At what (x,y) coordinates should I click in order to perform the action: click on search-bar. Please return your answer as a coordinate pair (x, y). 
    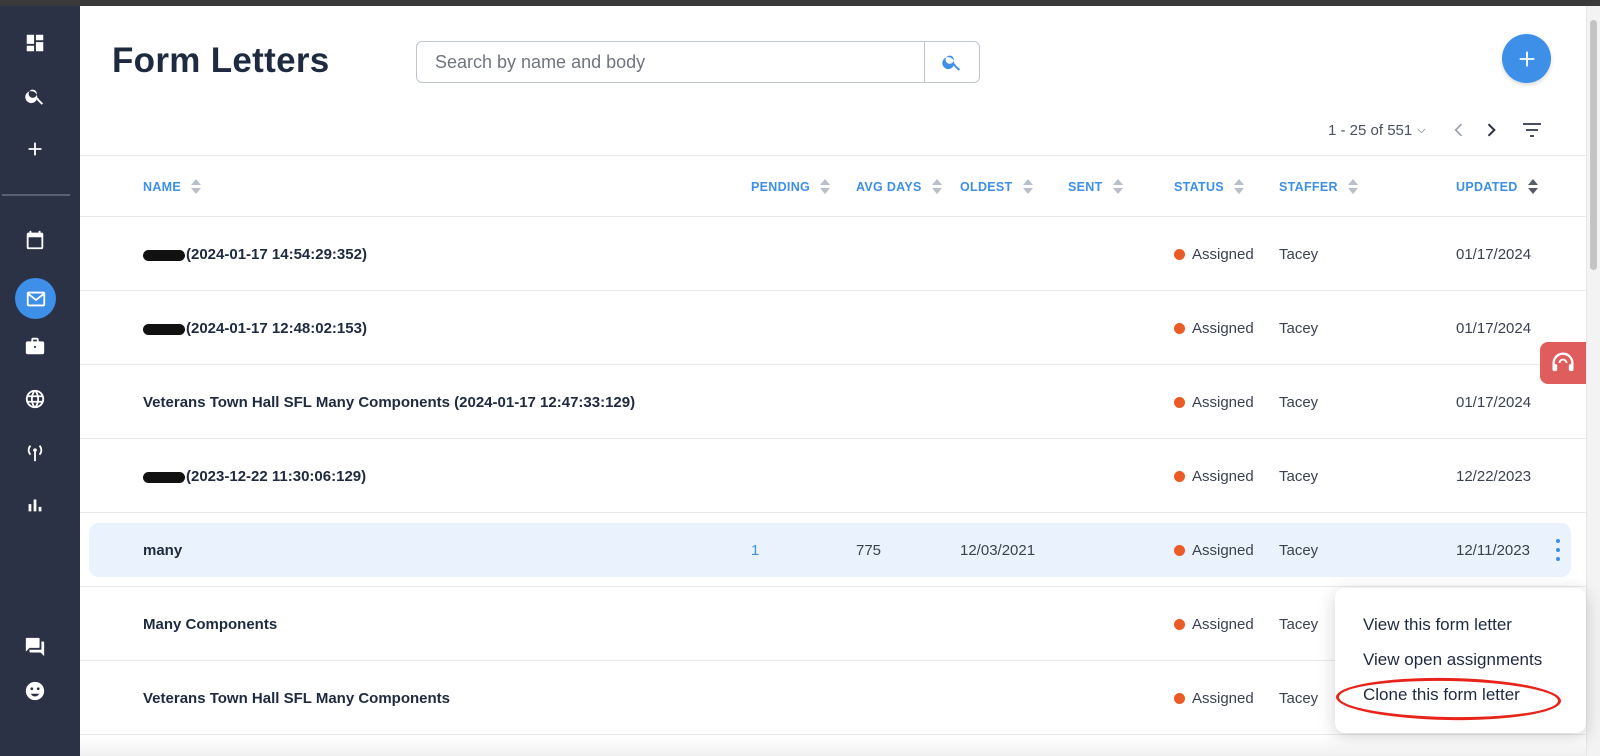
    Looking at the image, I should click on (698, 62).